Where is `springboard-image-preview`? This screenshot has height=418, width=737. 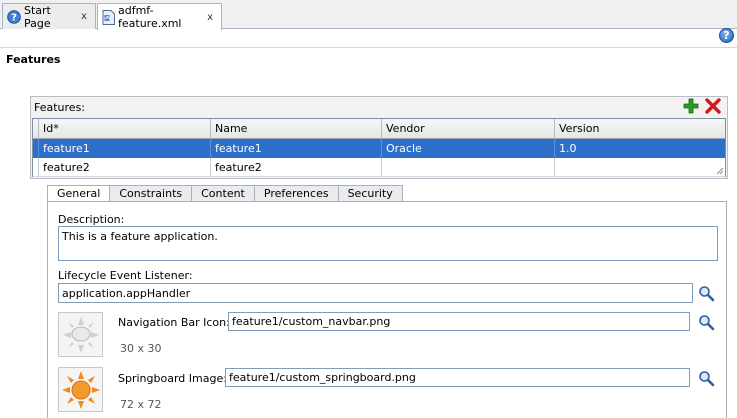 springboard-image-preview is located at coordinates (80, 389).